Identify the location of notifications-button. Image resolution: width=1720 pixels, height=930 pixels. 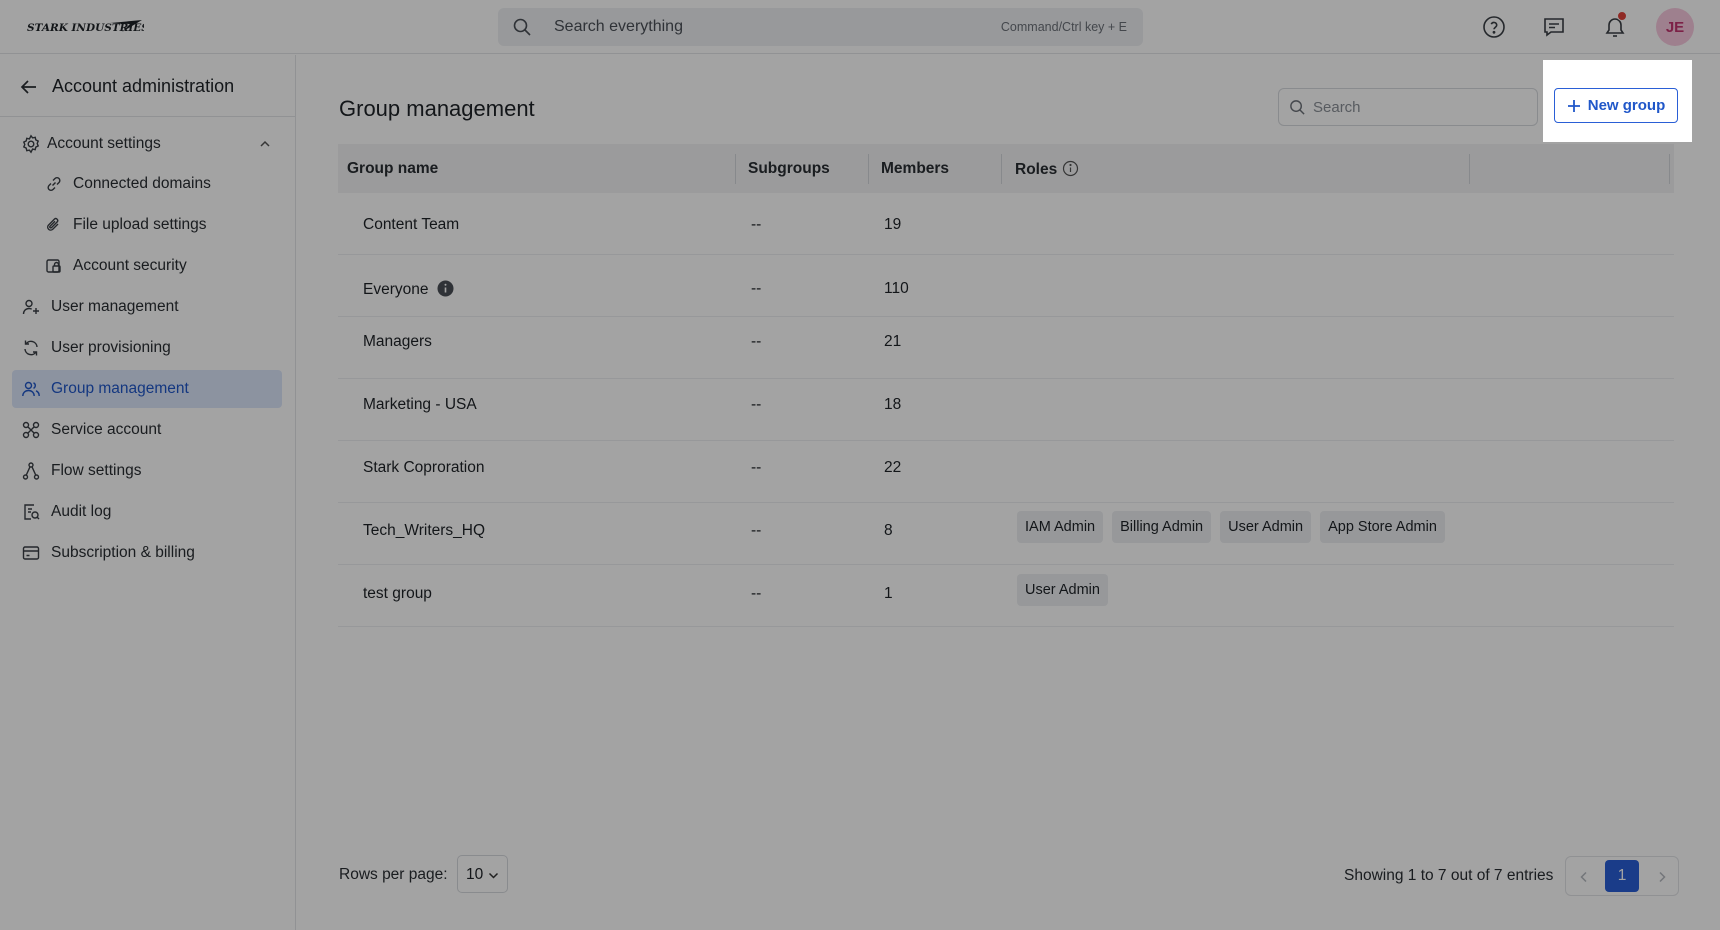
(1615, 26).